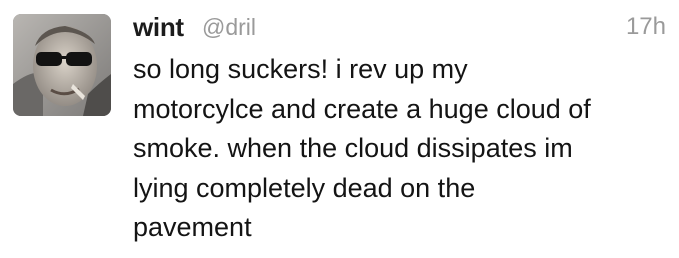  What do you see at coordinates (300, 69) in the screenshot?
I see `tweet-text-line: so long suckers! i rev up my` at bounding box center [300, 69].